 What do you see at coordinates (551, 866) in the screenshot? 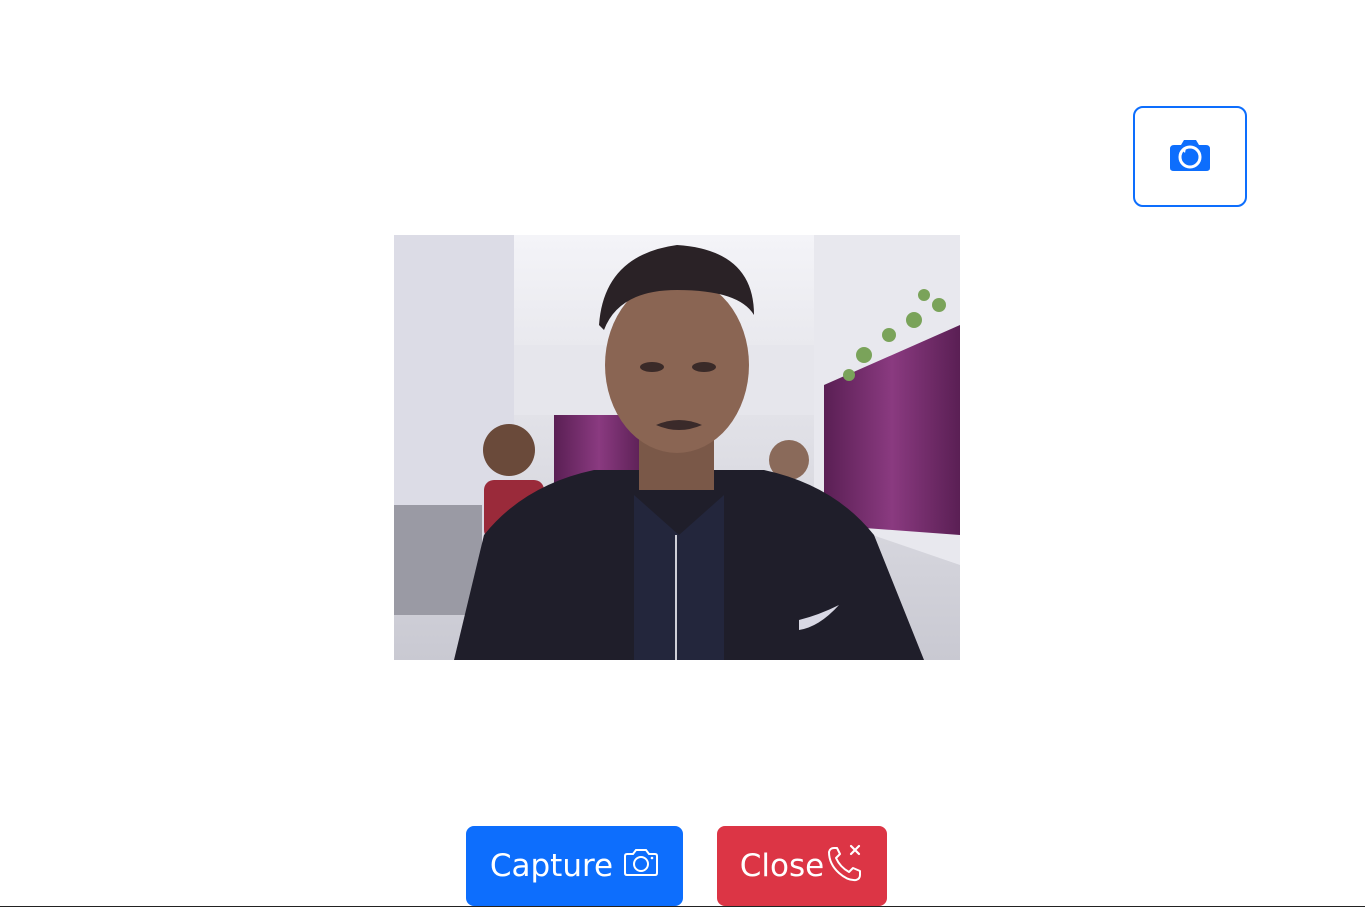
I see `capture-label: Capture` at bounding box center [551, 866].